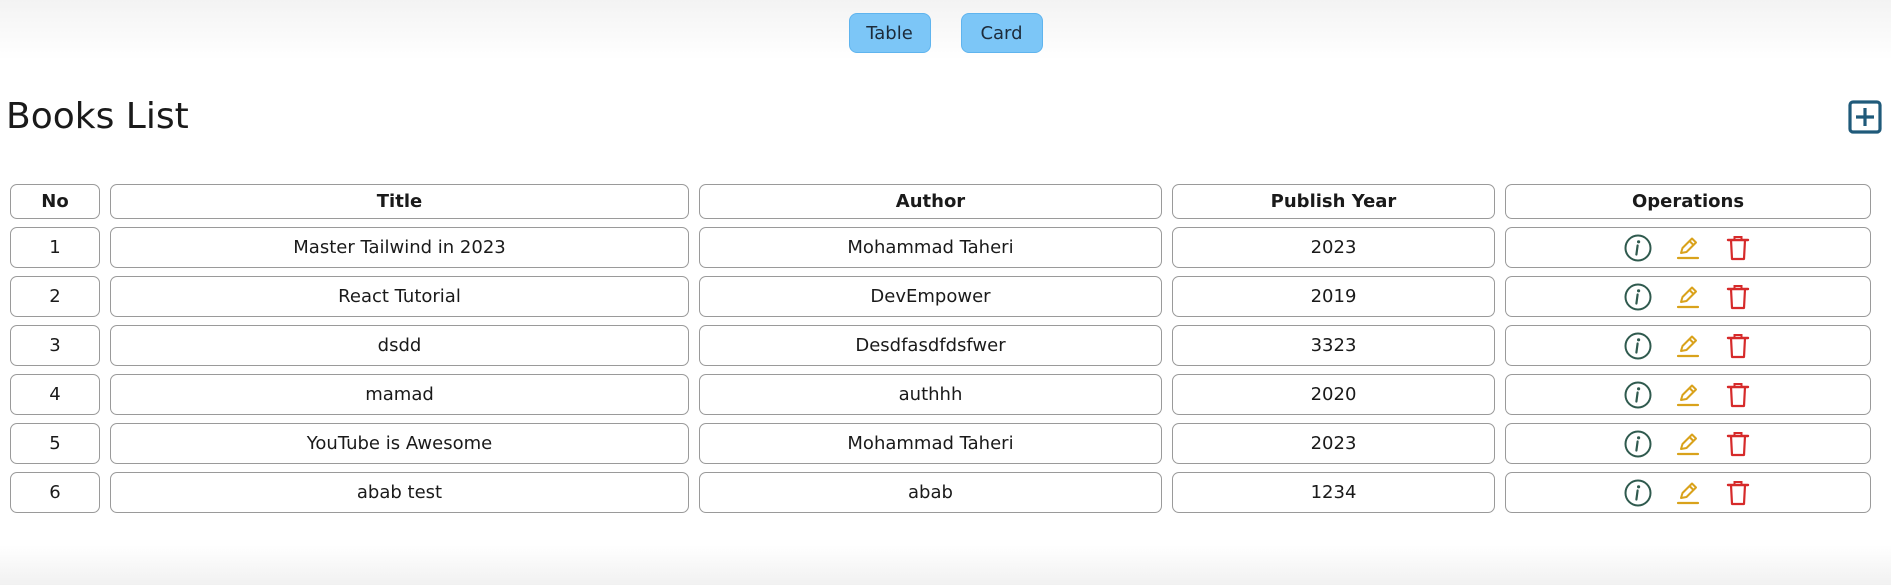  Describe the element at coordinates (55, 201) in the screenshot. I see `column-header-no: No` at that location.